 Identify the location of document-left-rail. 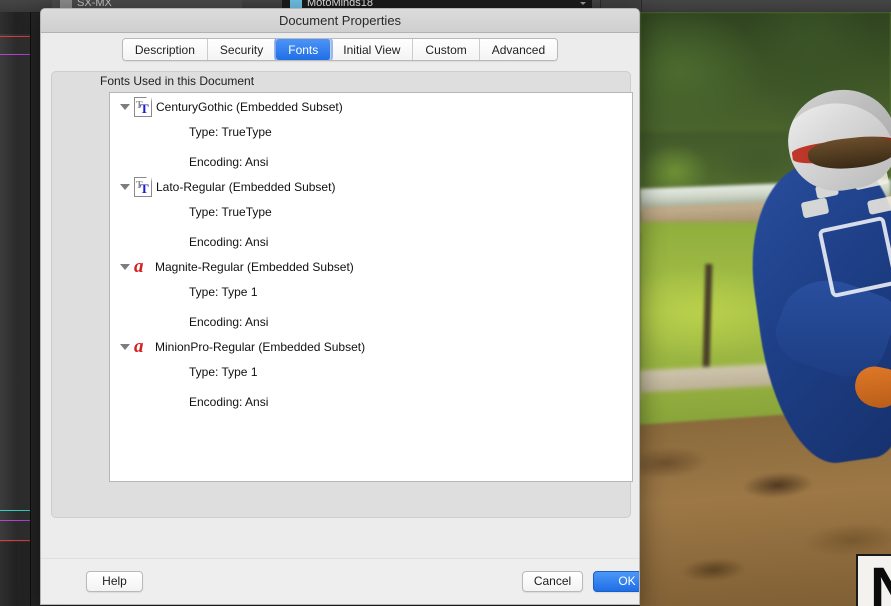
(15, 309).